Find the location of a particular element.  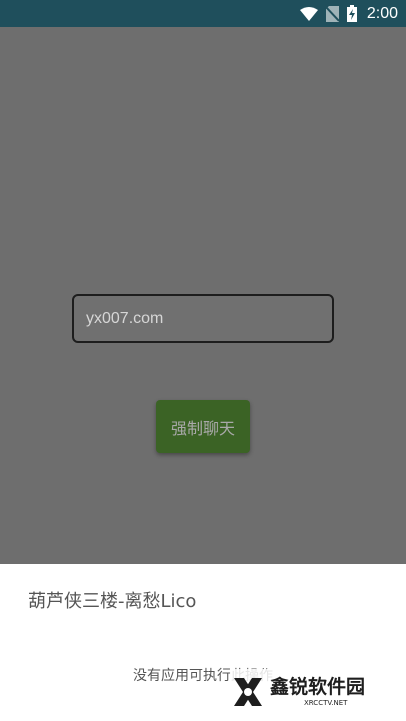

x-logo-icon is located at coordinates (248, 692).